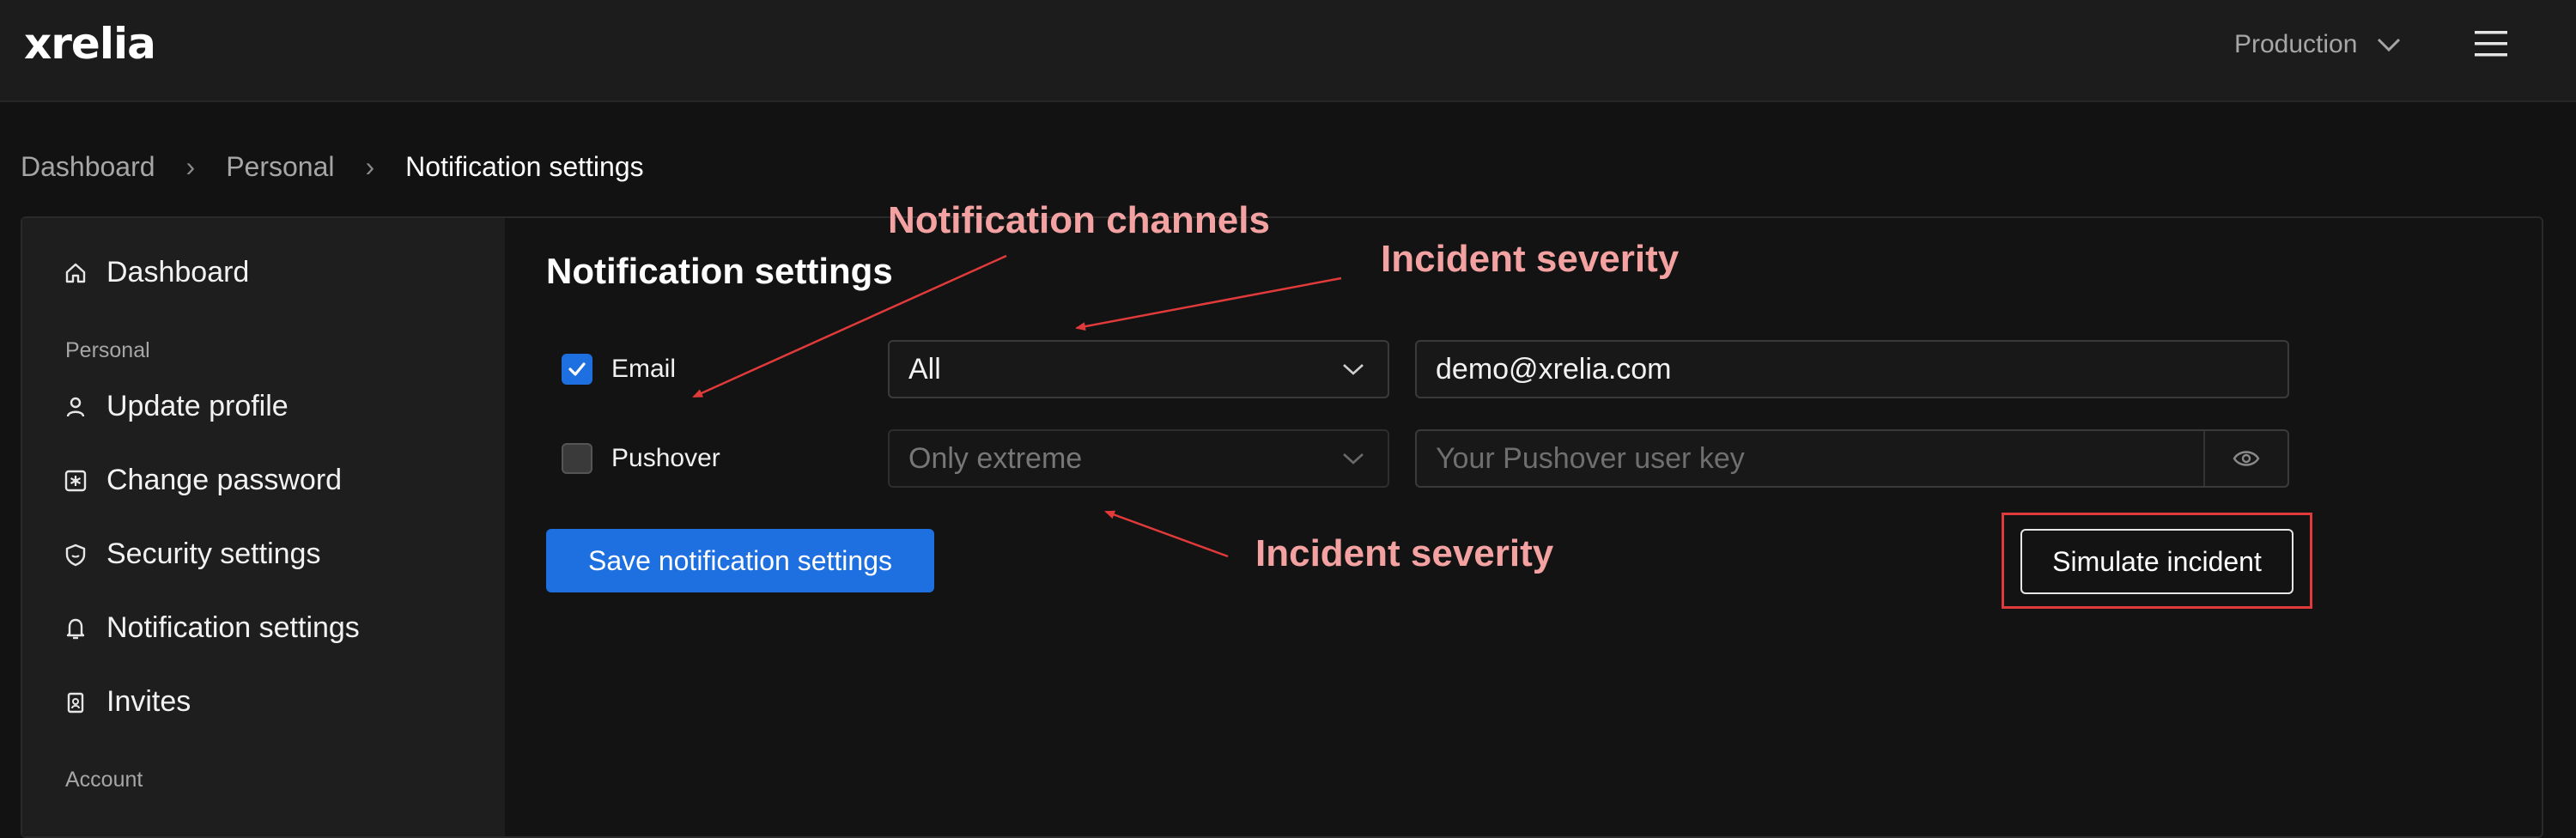 The image size is (2576, 838). Describe the element at coordinates (740, 560) in the screenshot. I see `save-notification-settings-button: Save notification settings` at that location.